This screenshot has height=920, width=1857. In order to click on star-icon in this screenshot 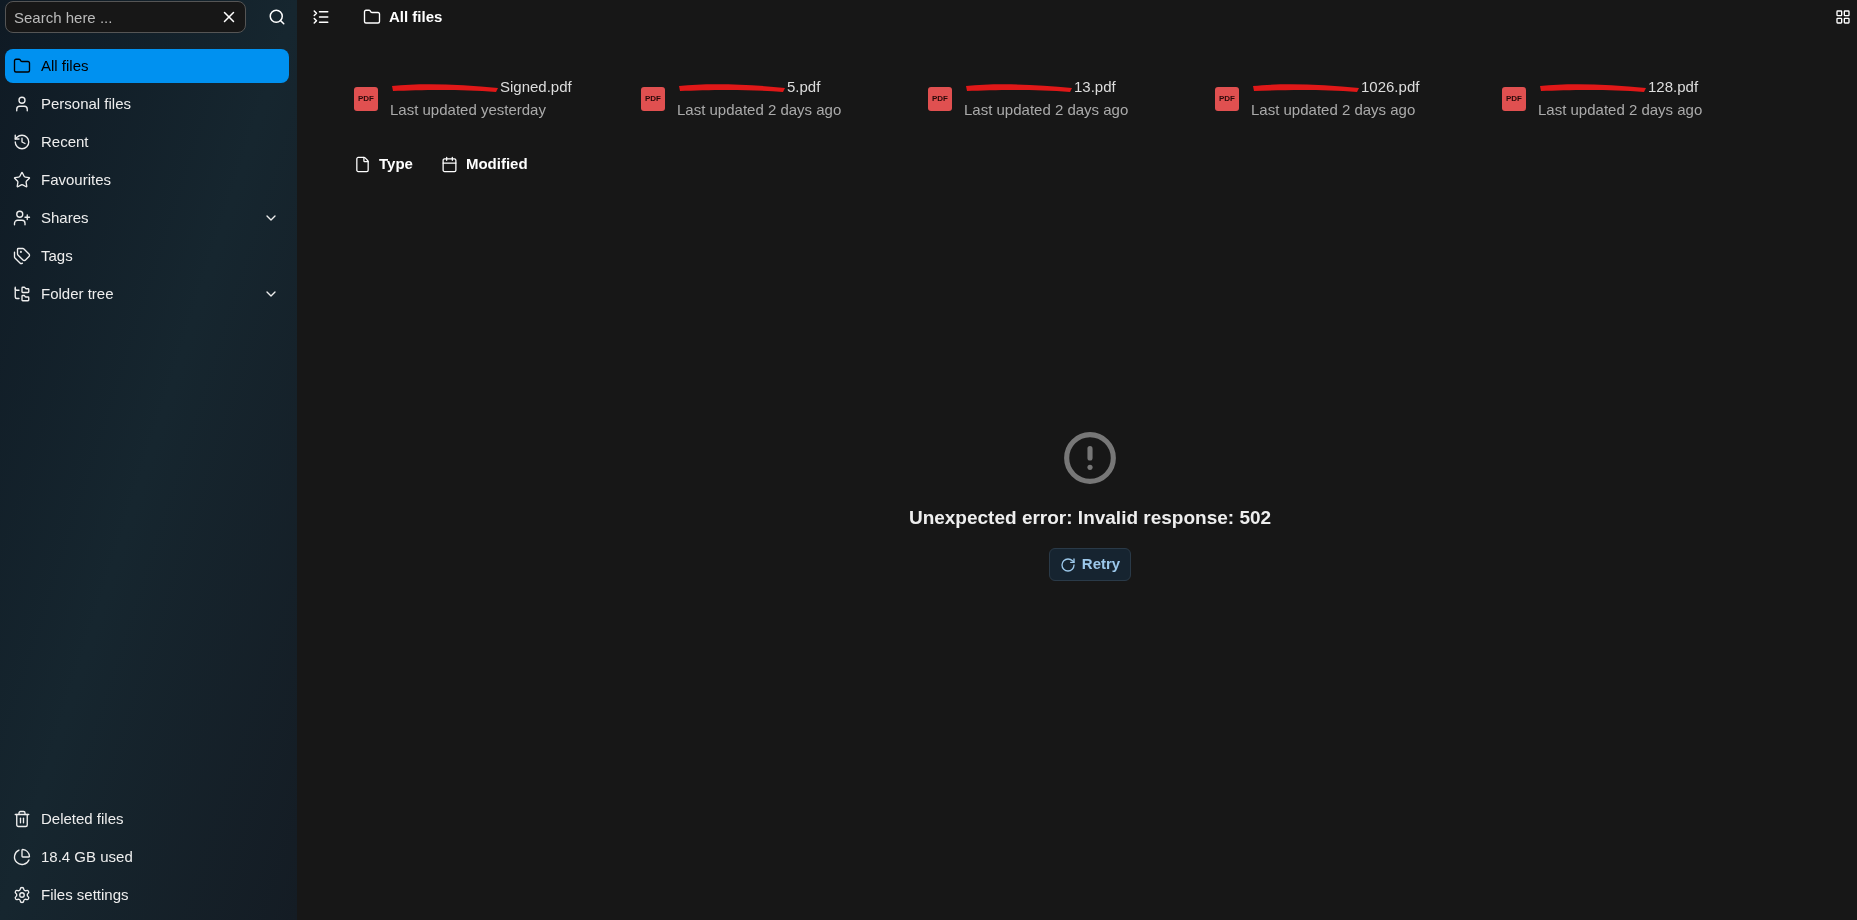, I will do `click(22, 180)`.